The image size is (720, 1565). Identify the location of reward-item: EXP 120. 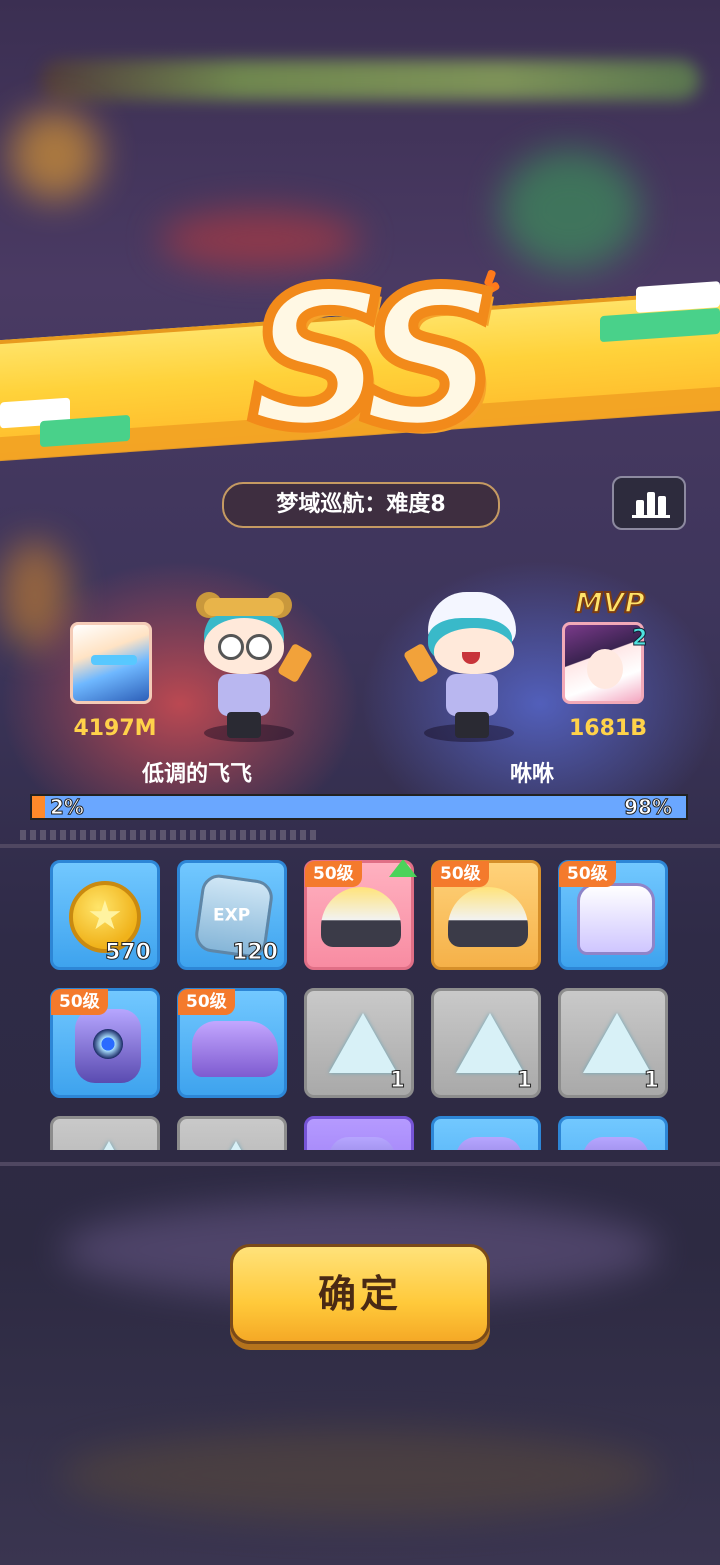
(232, 915).